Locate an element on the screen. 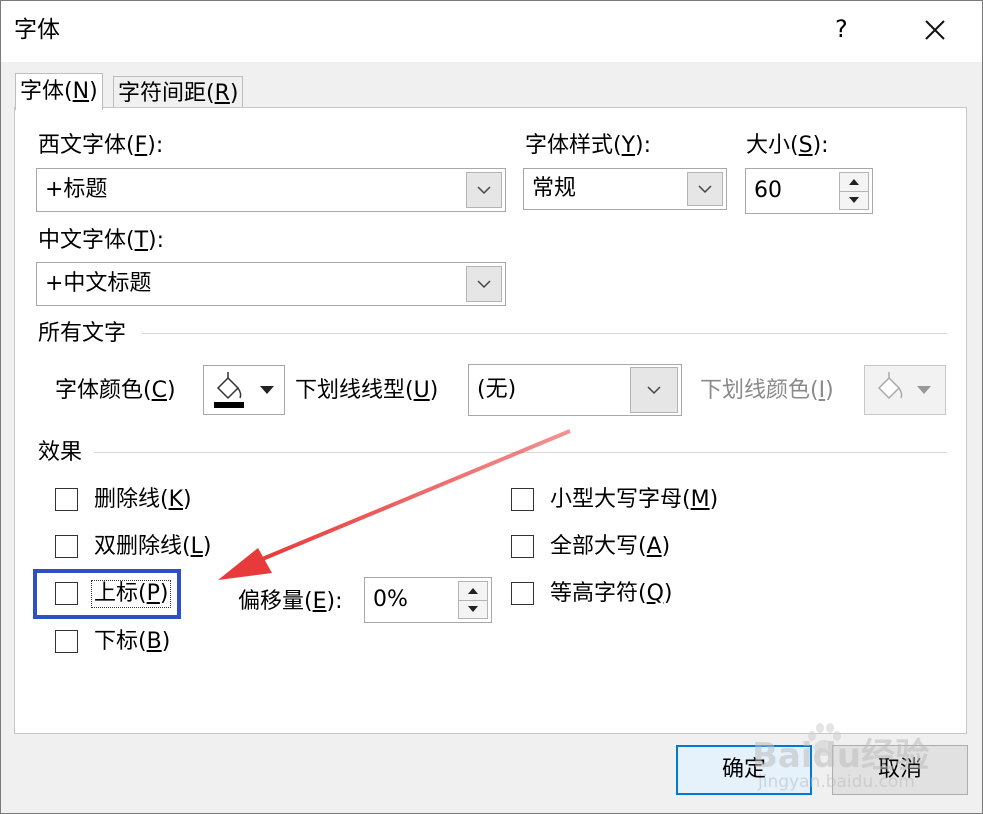 This screenshot has width=983, height=814. window-title: 字体 is located at coordinates (37, 30).